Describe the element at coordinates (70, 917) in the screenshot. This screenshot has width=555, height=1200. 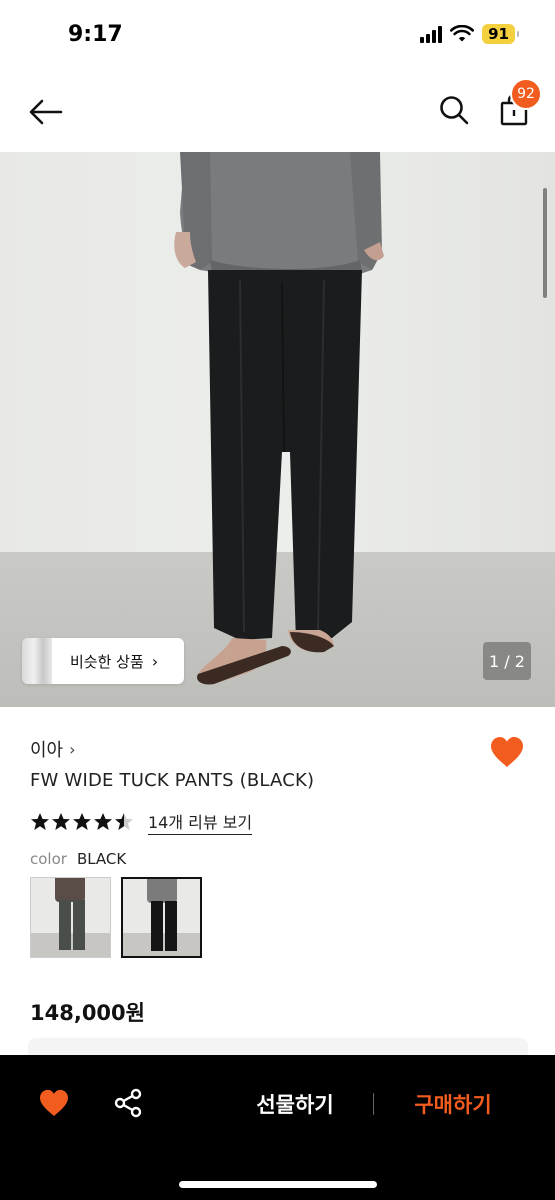
I see `color-swatch-charcoal` at that location.